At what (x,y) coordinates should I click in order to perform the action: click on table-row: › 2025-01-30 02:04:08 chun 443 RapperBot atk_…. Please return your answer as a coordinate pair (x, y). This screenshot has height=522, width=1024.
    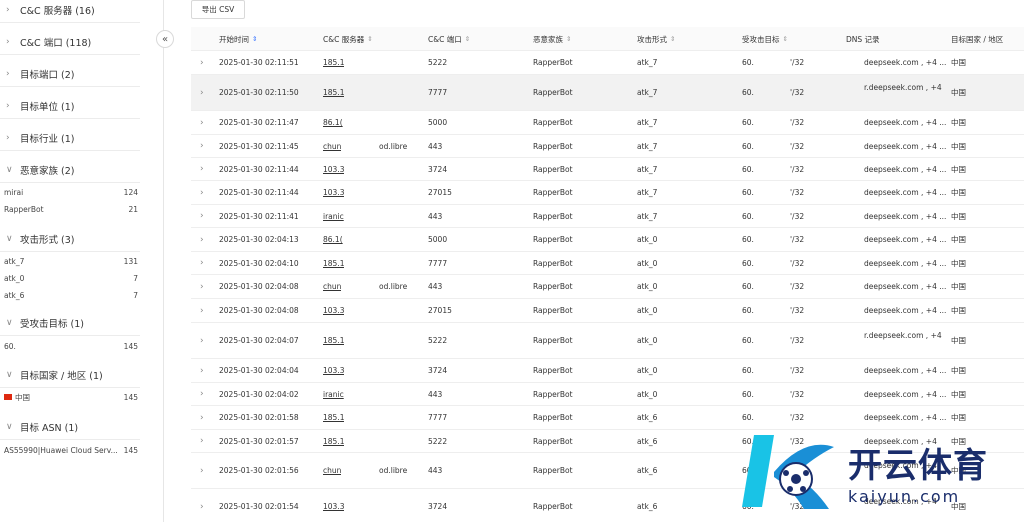
    Looking at the image, I should click on (607, 287).